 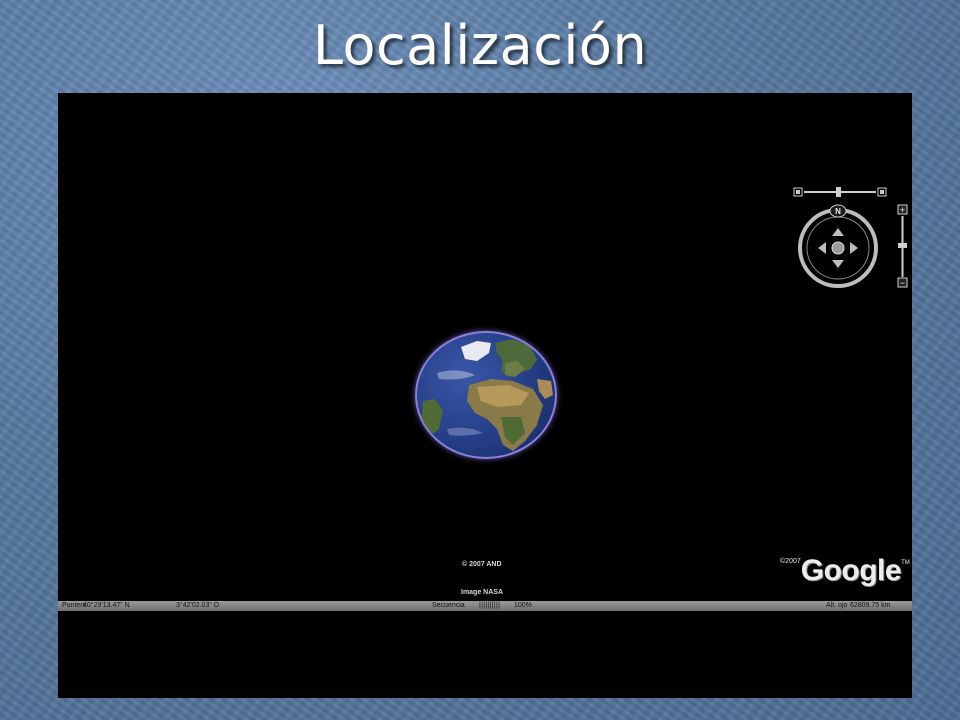 What do you see at coordinates (523, 605) in the screenshot?
I see `streaming-percent: 100%` at bounding box center [523, 605].